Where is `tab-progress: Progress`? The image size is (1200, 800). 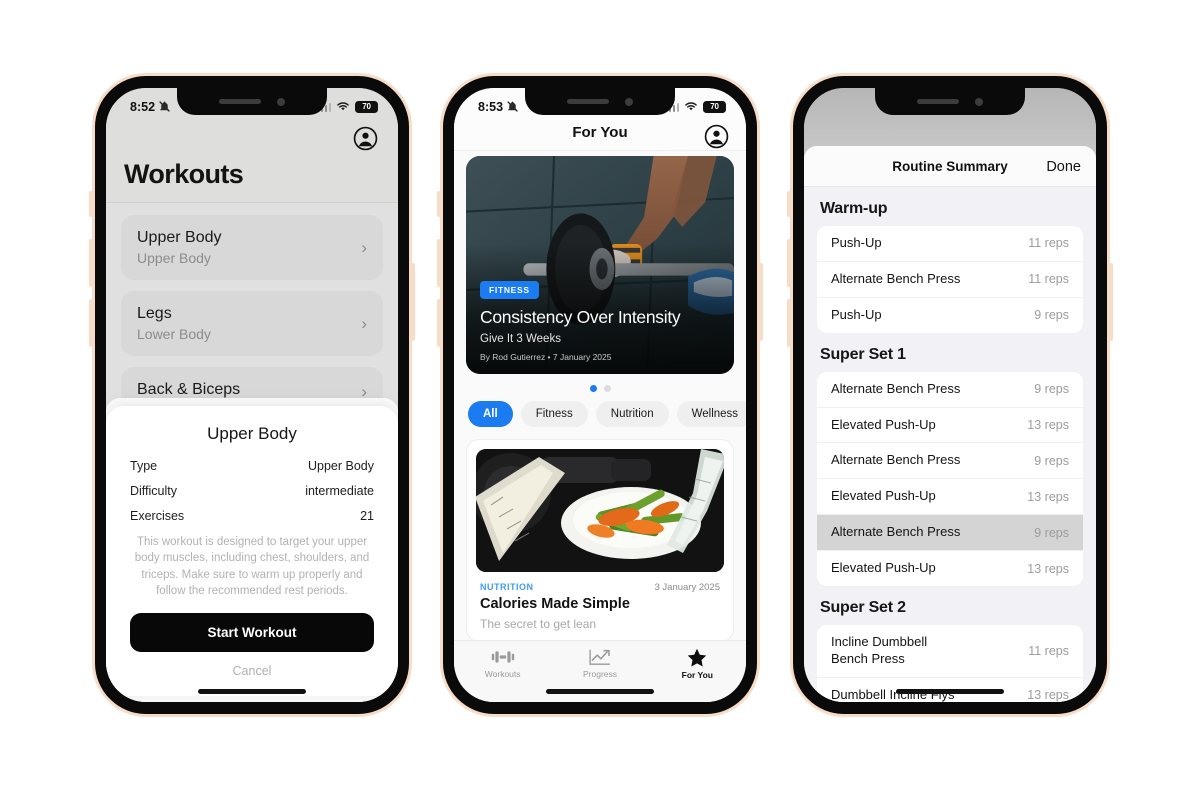 tab-progress: Progress is located at coordinates (599, 663).